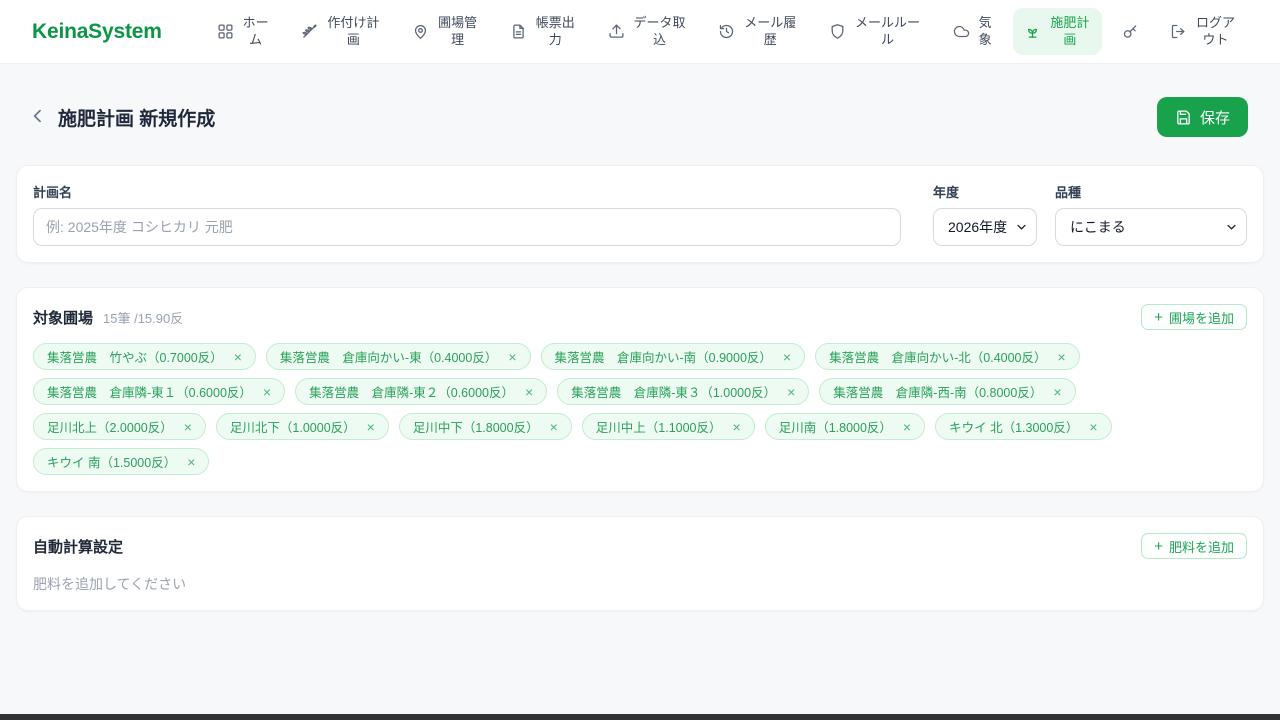 The height and width of the screenshot is (720, 1280). What do you see at coordinates (63, 318) in the screenshot?
I see `target-fields-title: 対象圃場` at bounding box center [63, 318].